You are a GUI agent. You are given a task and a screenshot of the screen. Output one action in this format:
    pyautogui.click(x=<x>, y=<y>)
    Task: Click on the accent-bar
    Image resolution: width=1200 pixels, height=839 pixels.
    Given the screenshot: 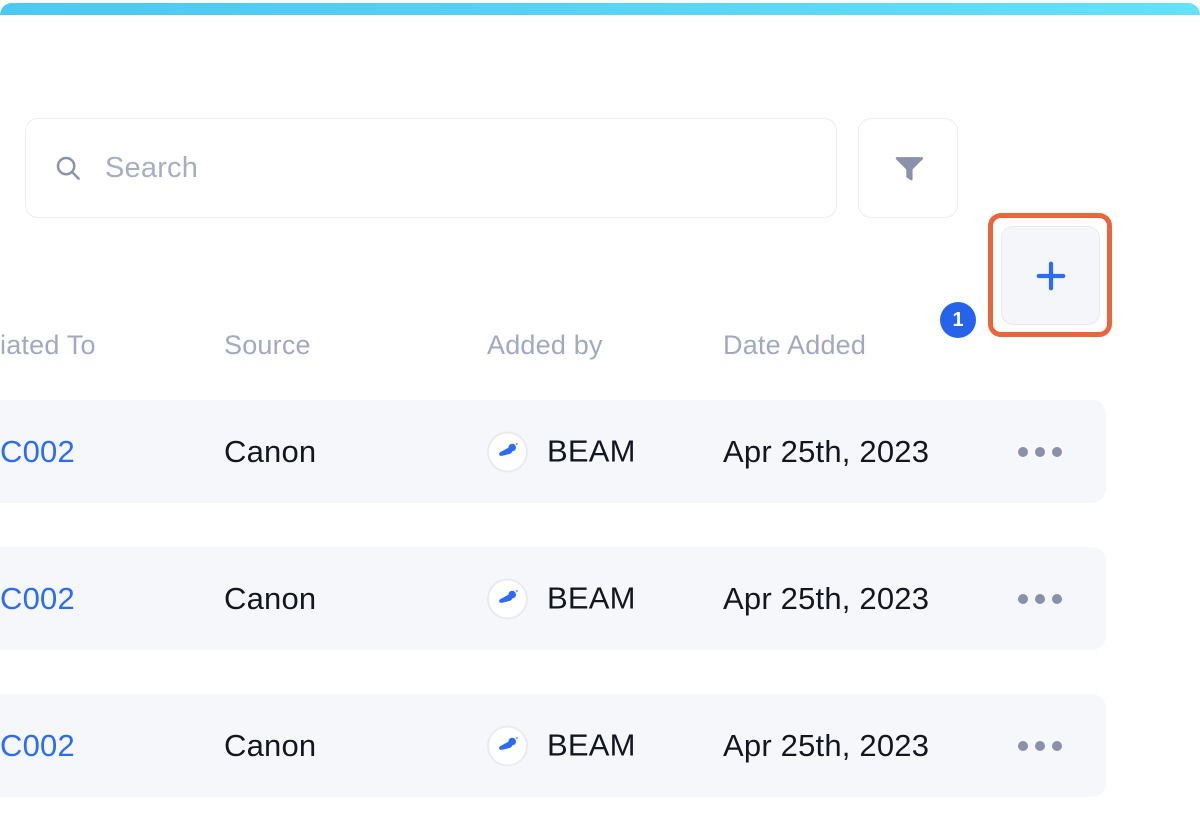 What is the action you would take?
    pyautogui.click(x=600, y=9)
    